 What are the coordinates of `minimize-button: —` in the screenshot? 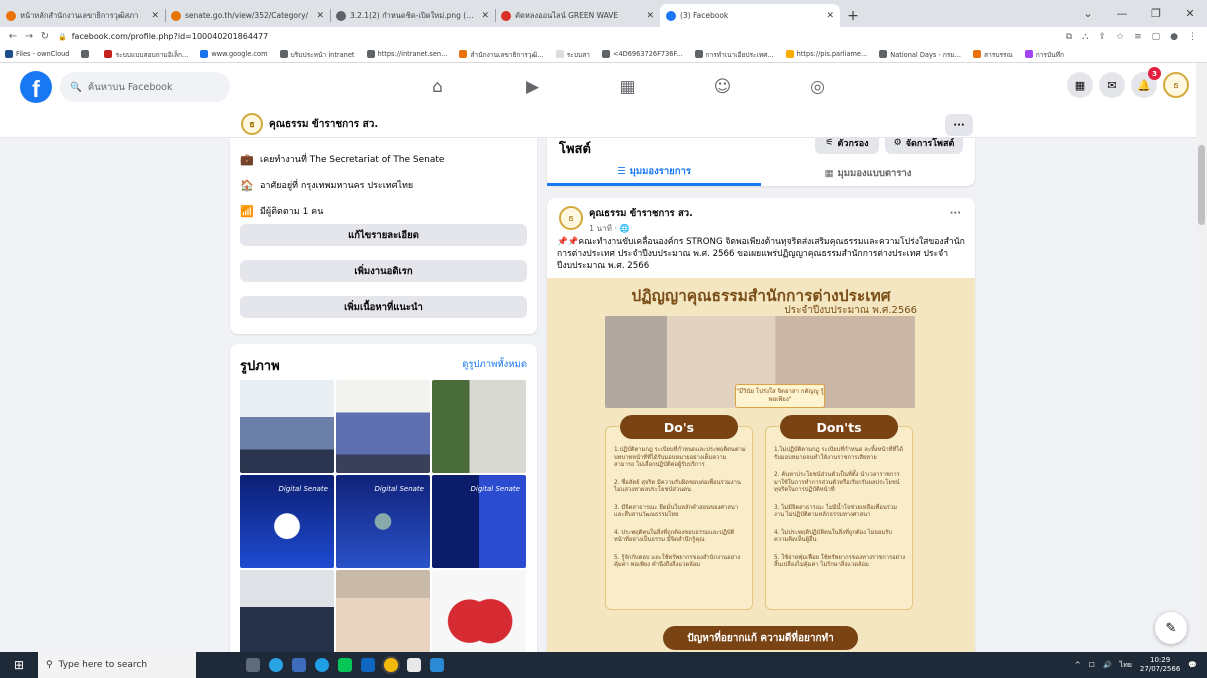 It's located at (1122, 13).